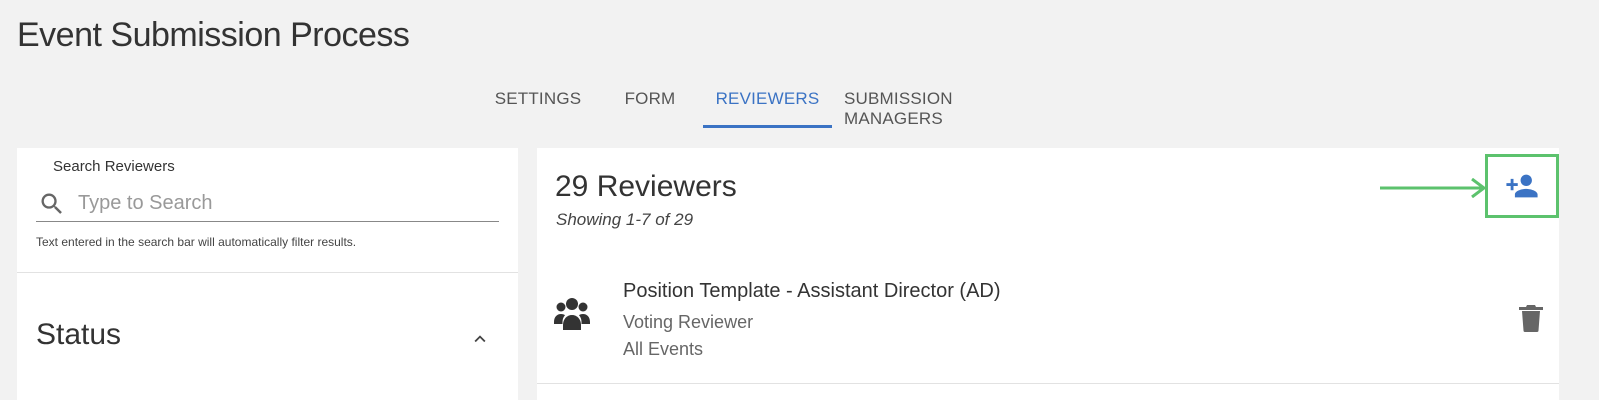  What do you see at coordinates (650, 105) in the screenshot?
I see `tab-form: FORM` at bounding box center [650, 105].